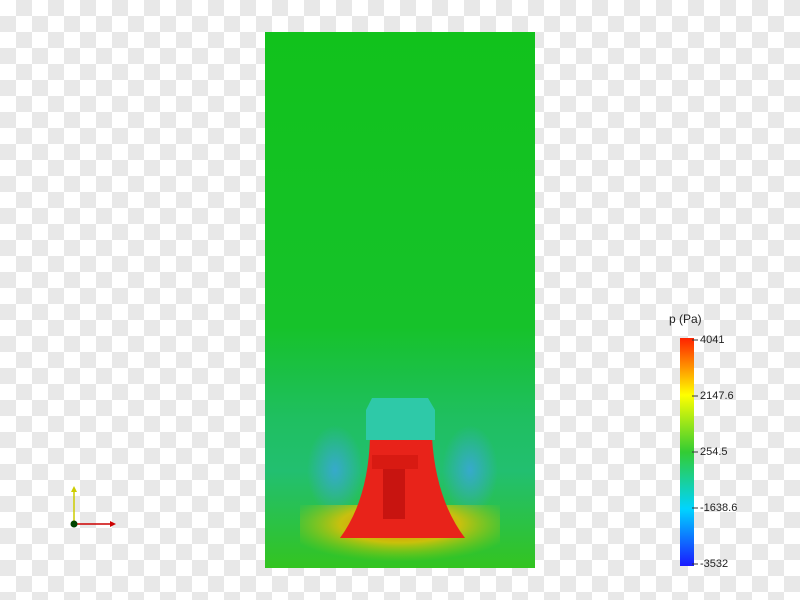 Image resolution: width=800 pixels, height=600 pixels. I want to click on colormap-bar, so click(687, 452).